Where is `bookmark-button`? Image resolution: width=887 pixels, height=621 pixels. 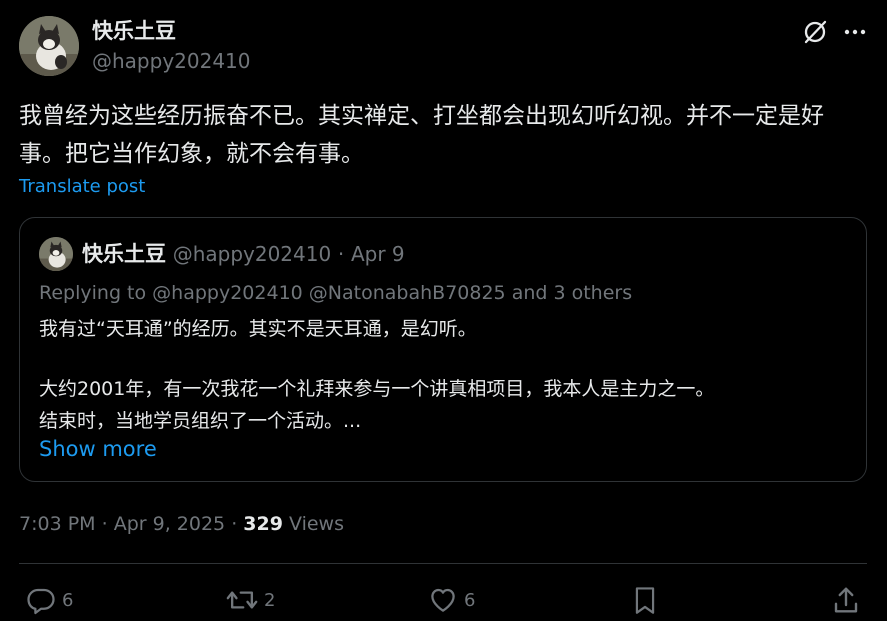
bookmark-button is located at coordinates (645, 600).